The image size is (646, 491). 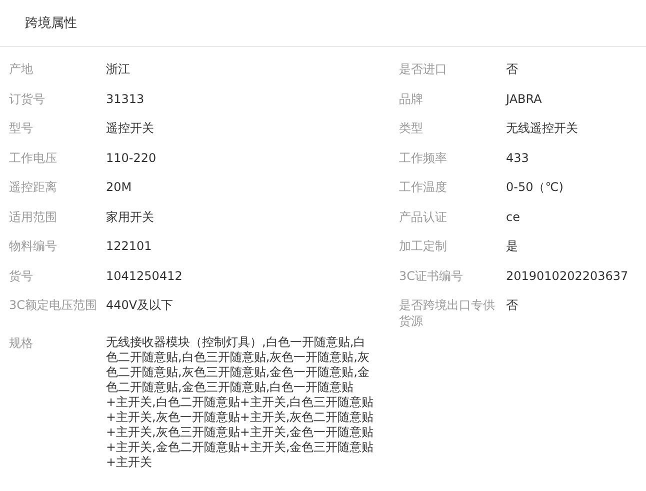 I want to click on attribute-value: 是, so click(x=512, y=246).